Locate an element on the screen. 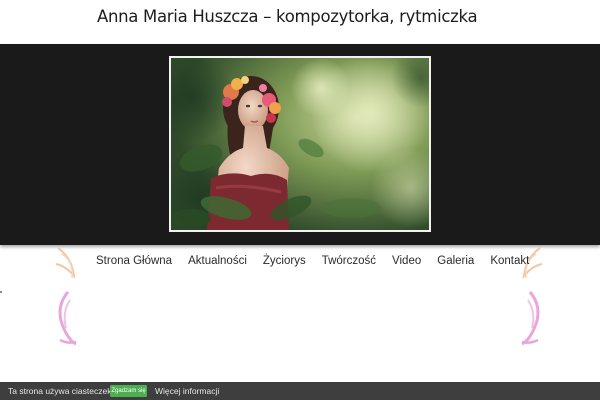 The image size is (600, 400). nav-item-news: Aktualności is located at coordinates (217, 261).